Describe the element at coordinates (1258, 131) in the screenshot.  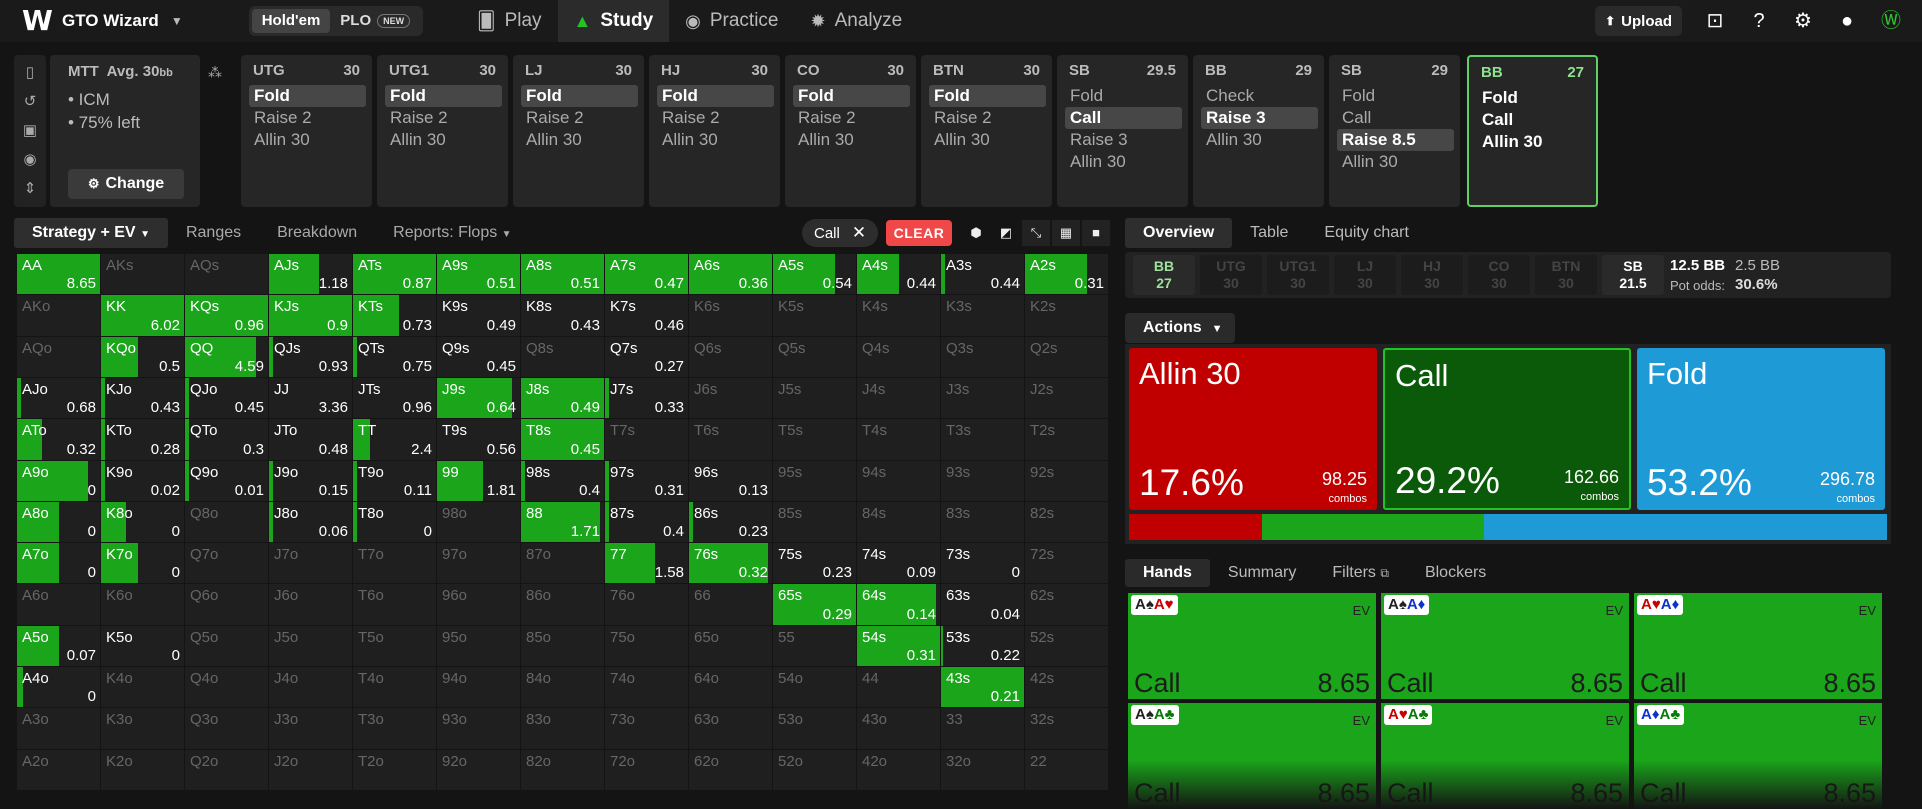
I see `position-card-bb: BB 29 Check Raise 3 Allin 30` at that location.